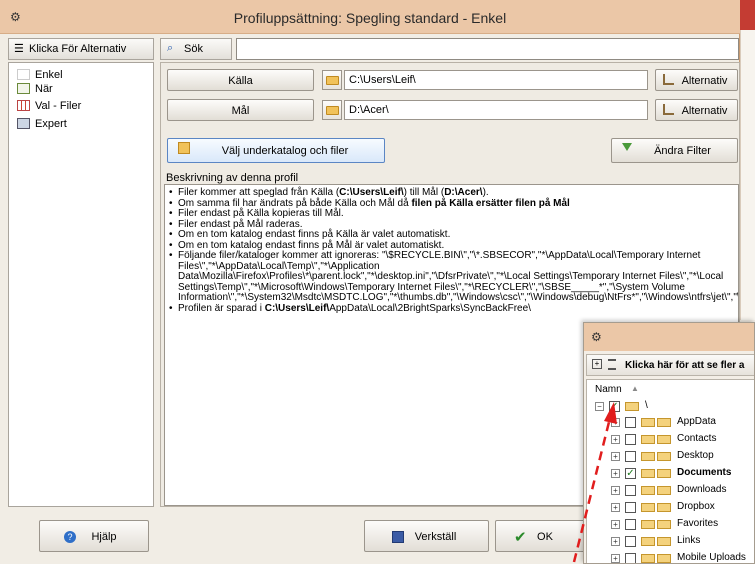  What do you see at coordinates (696, 506) in the screenshot?
I see `tree-node-label: Dropbox` at bounding box center [696, 506].